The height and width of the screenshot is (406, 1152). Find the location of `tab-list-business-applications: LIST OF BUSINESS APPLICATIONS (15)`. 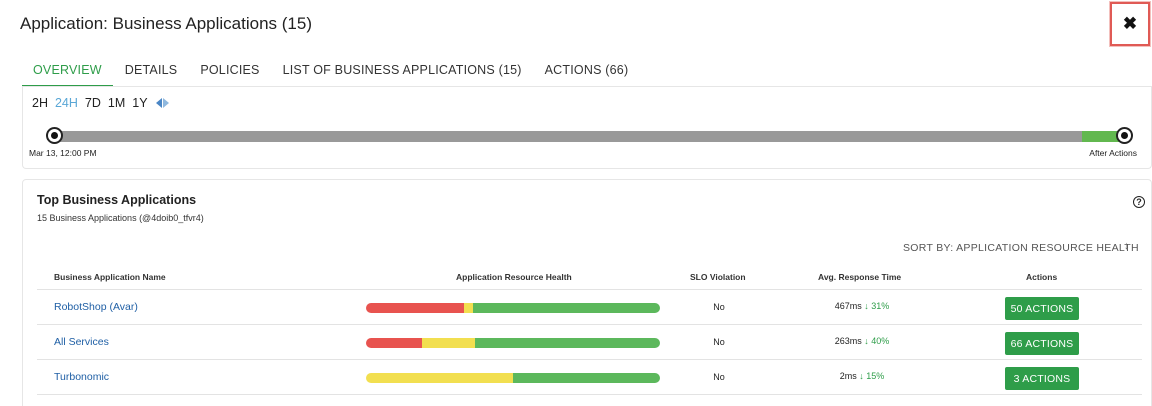

tab-list-business-applications: LIST OF BUSINESS APPLICATIONS (15) is located at coordinates (402, 70).